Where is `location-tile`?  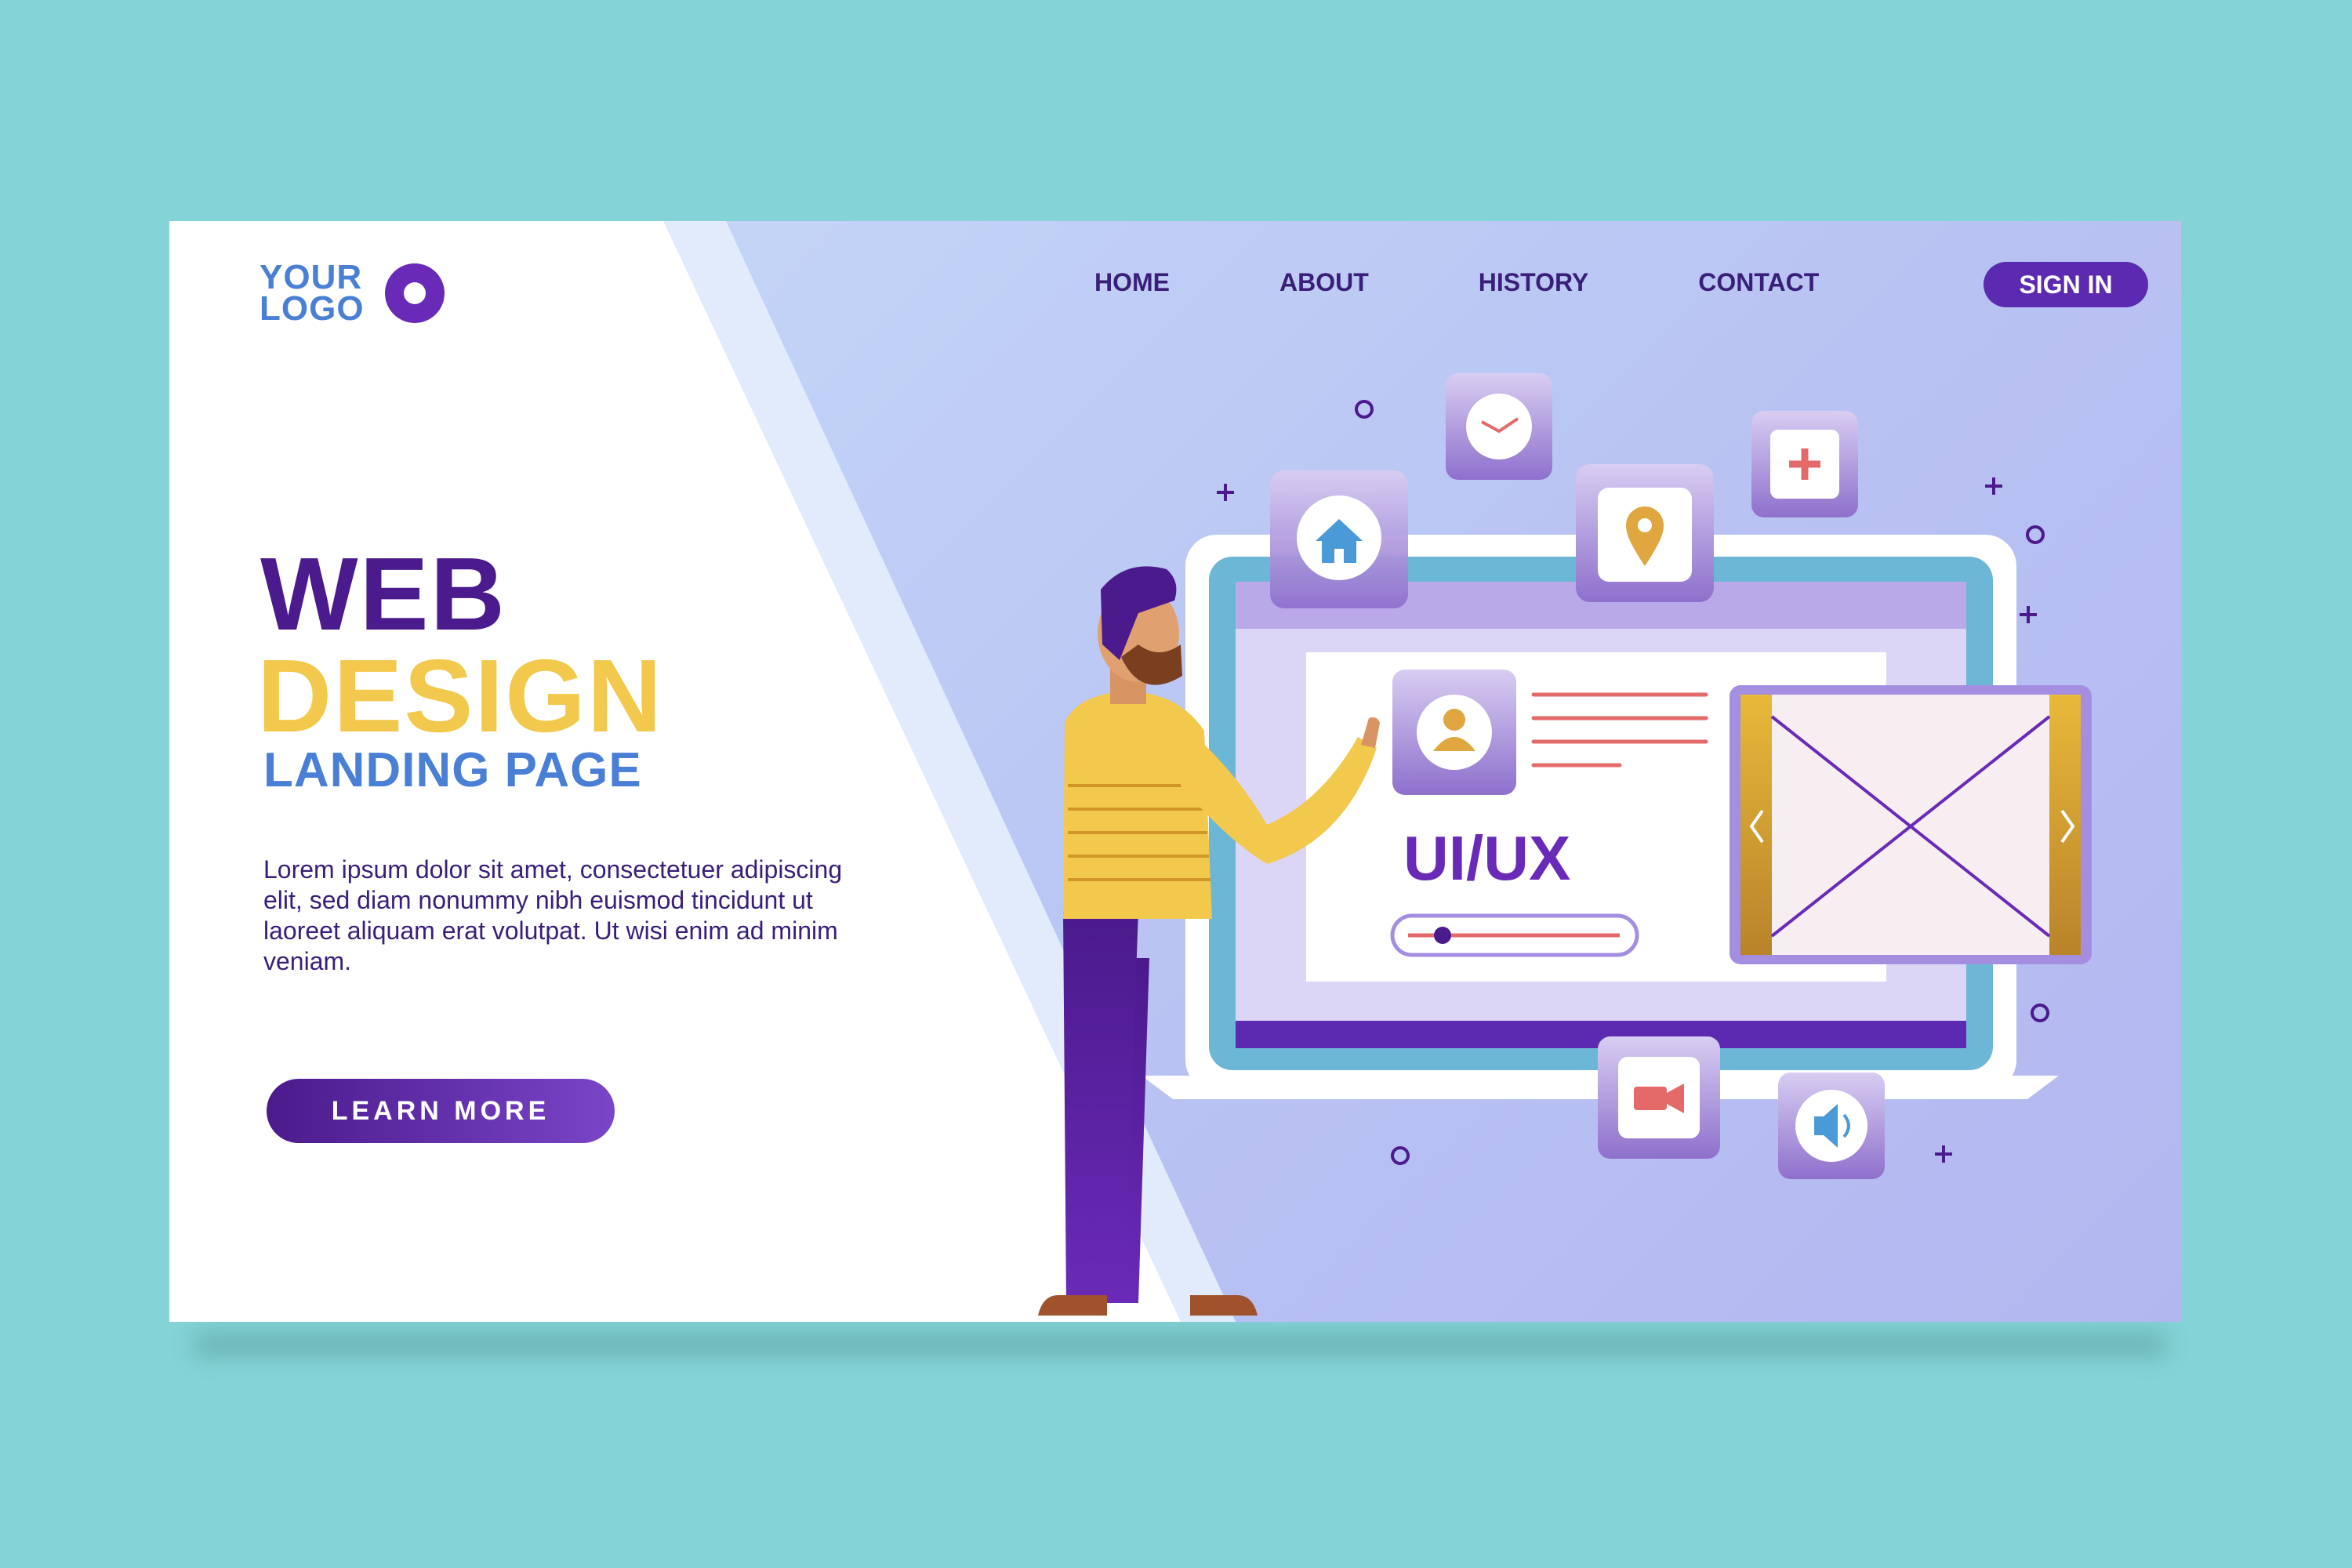
location-tile is located at coordinates (1645, 533).